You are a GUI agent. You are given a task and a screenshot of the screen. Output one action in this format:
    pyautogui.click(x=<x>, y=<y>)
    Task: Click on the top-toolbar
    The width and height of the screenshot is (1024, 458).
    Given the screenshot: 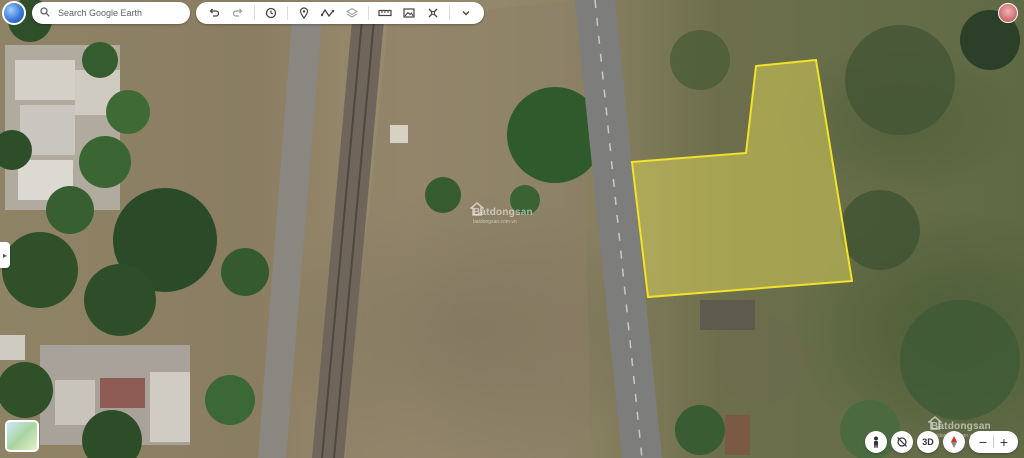 What is the action you would take?
    pyautogui.click(x=243, y=13)
    